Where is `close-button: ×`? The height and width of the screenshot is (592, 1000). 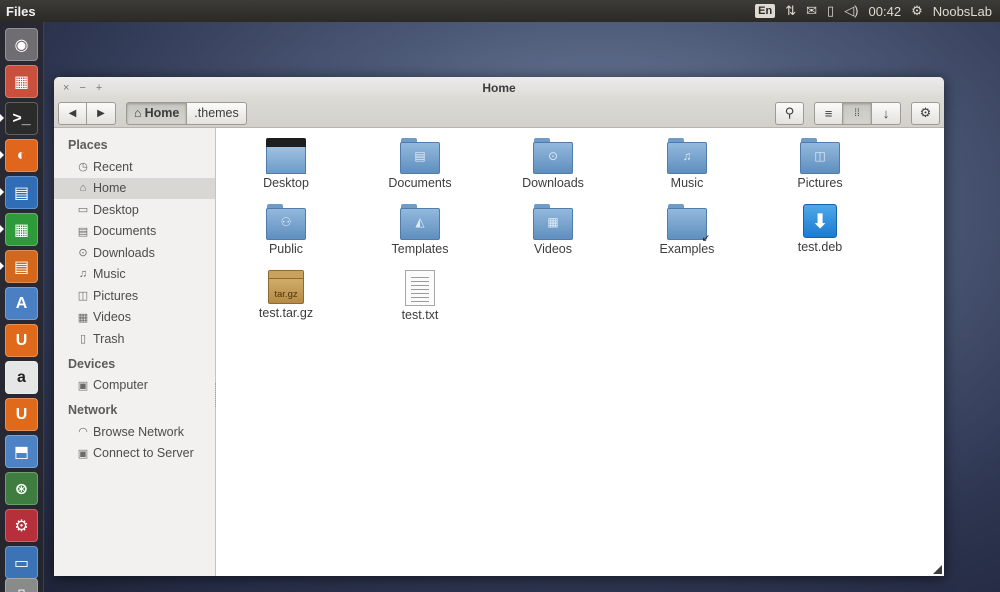
close-button: × is located at coordinates (66, 88).